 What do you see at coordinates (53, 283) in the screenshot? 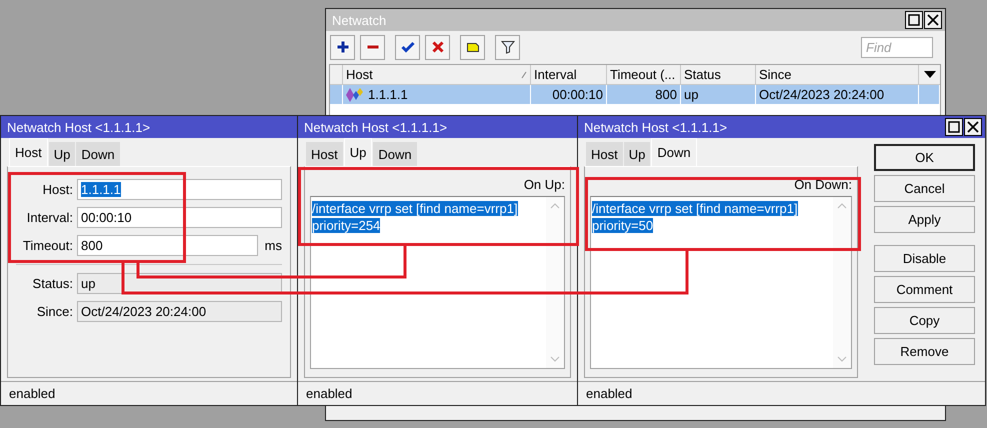
I see `field-label: Status:` at bounding box center [53, 283].